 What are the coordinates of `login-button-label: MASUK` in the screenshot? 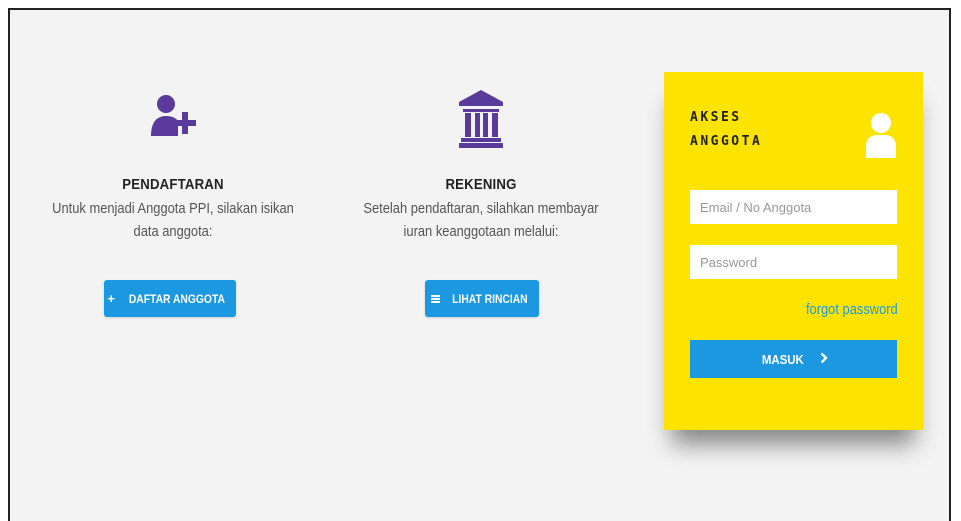 It's located at (782, 359).